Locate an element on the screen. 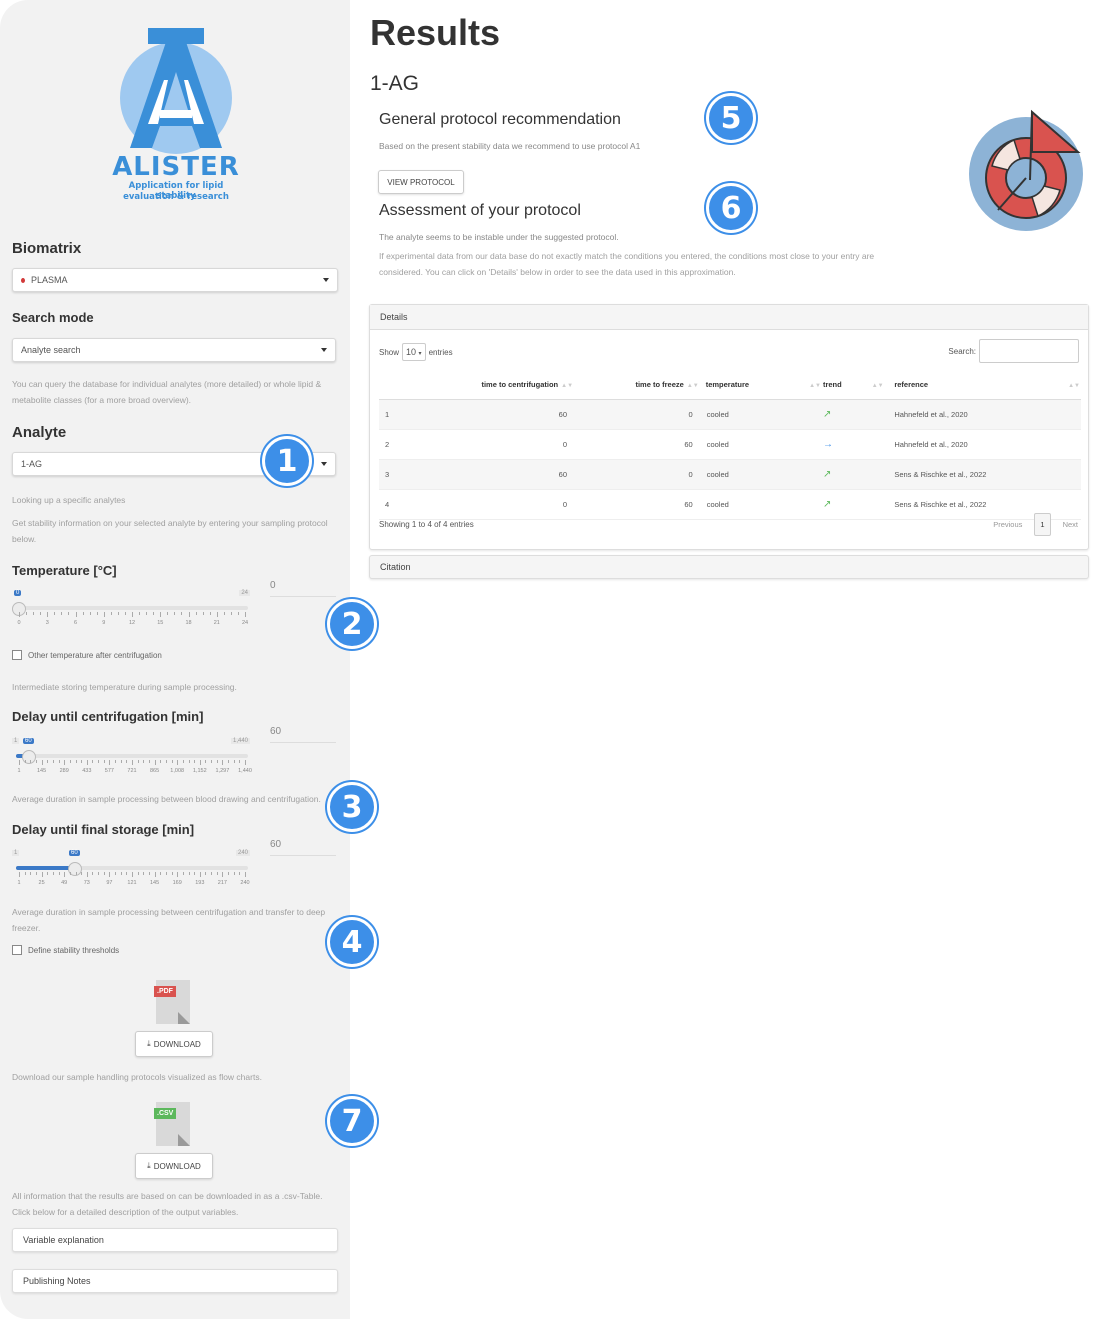 This screenshot has width=1100, height=1319. slider-tick-label: 289 is located at coordinates (64, 771).